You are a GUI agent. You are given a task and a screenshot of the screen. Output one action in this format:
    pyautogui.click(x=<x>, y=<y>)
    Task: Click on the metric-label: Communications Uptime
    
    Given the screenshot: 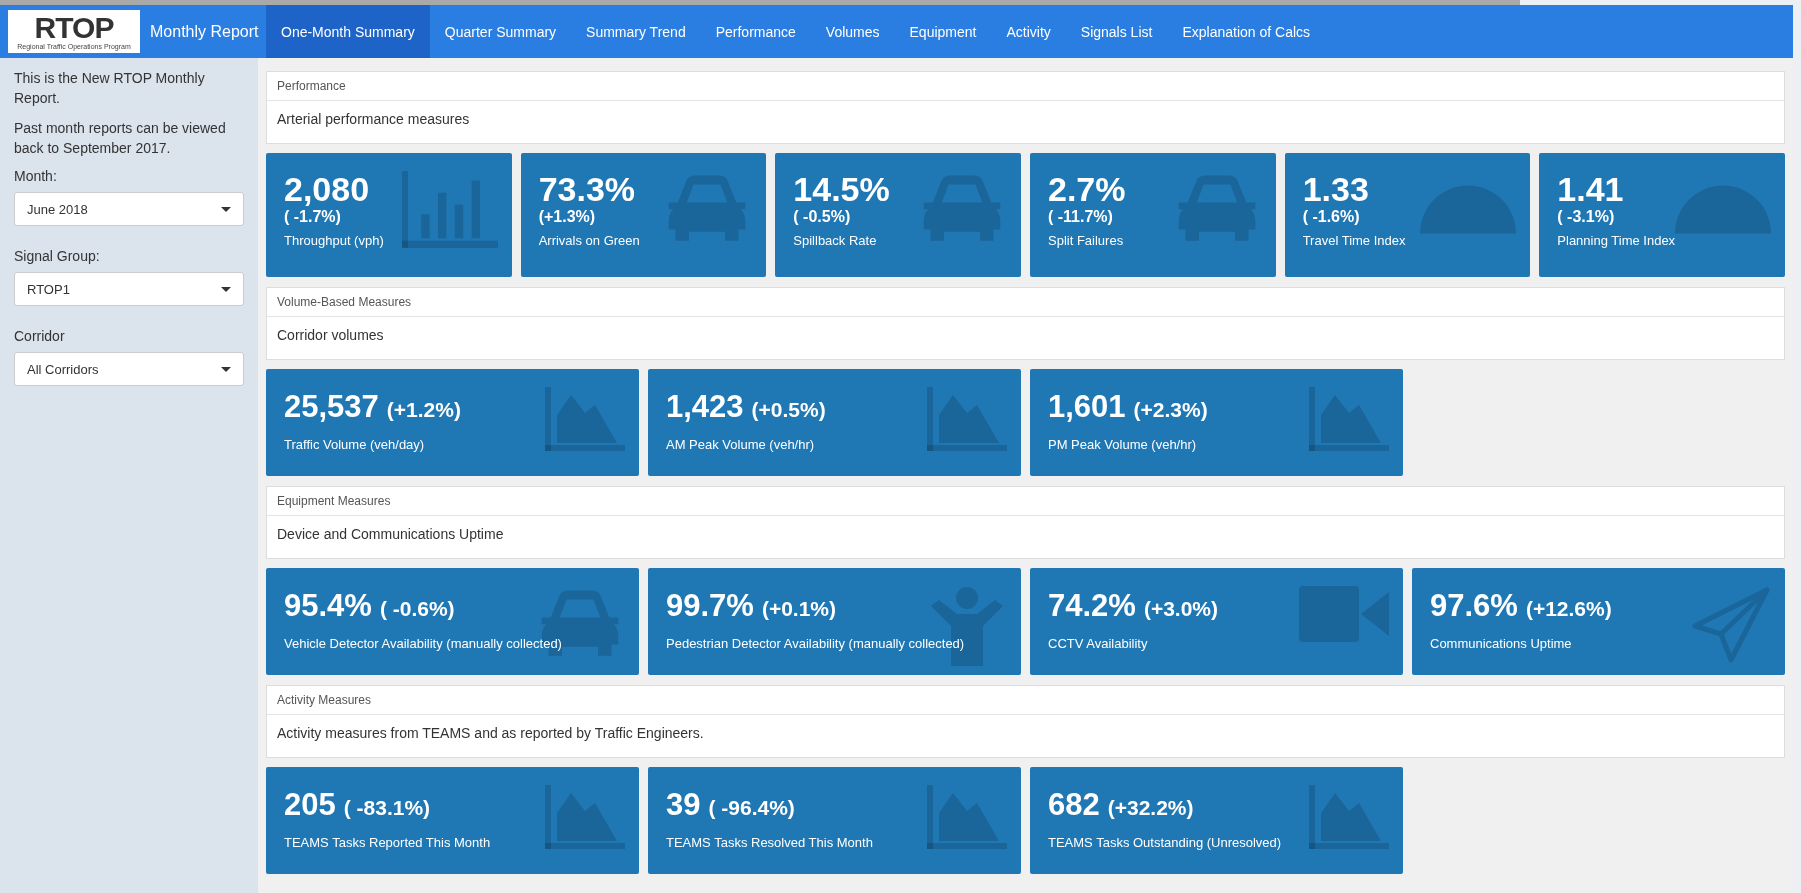 What is the action you would take?
    pyautogui.click(x=1501, y=643)
    